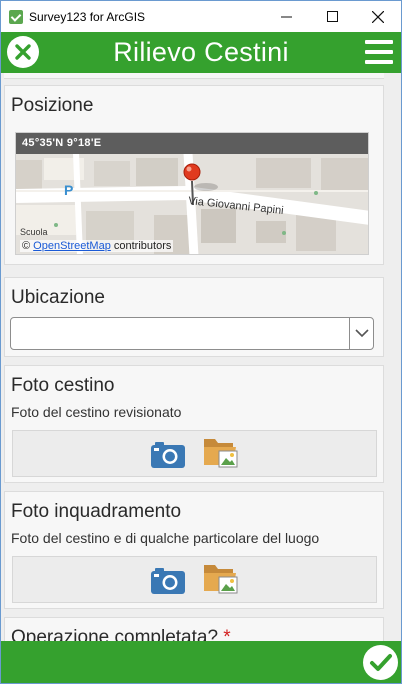  What do you see at coordinates (201, 662) in the screenshot?
I see `survey-footer` at bounding box center [201, 662].